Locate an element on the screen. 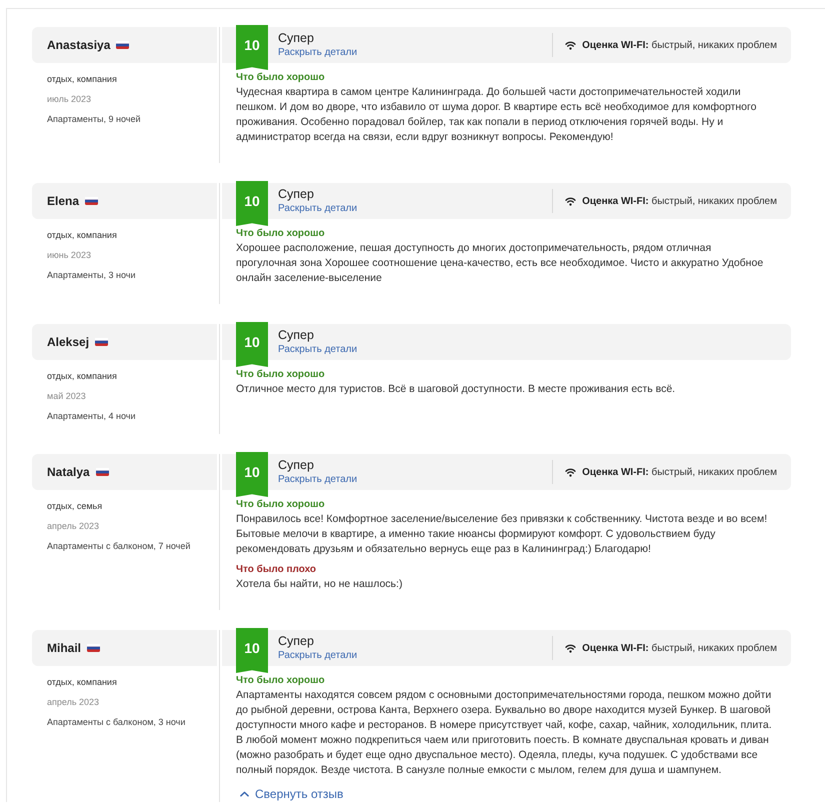  stay-date: май 2023 is located at coordinates (66, 396).